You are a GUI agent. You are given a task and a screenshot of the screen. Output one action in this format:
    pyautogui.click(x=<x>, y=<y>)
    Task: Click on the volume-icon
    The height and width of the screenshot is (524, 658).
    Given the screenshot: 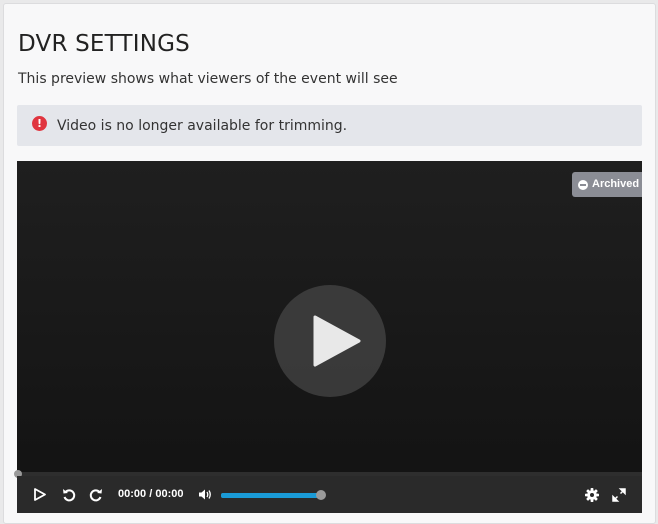 What is the action you would take?
    pyautogui.click(x=204, y=494)
    